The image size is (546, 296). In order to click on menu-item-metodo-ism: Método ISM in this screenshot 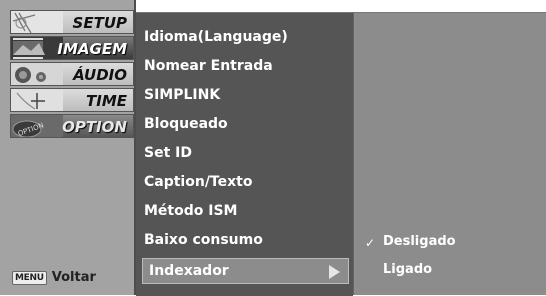, I will do `click(190, 211)`.